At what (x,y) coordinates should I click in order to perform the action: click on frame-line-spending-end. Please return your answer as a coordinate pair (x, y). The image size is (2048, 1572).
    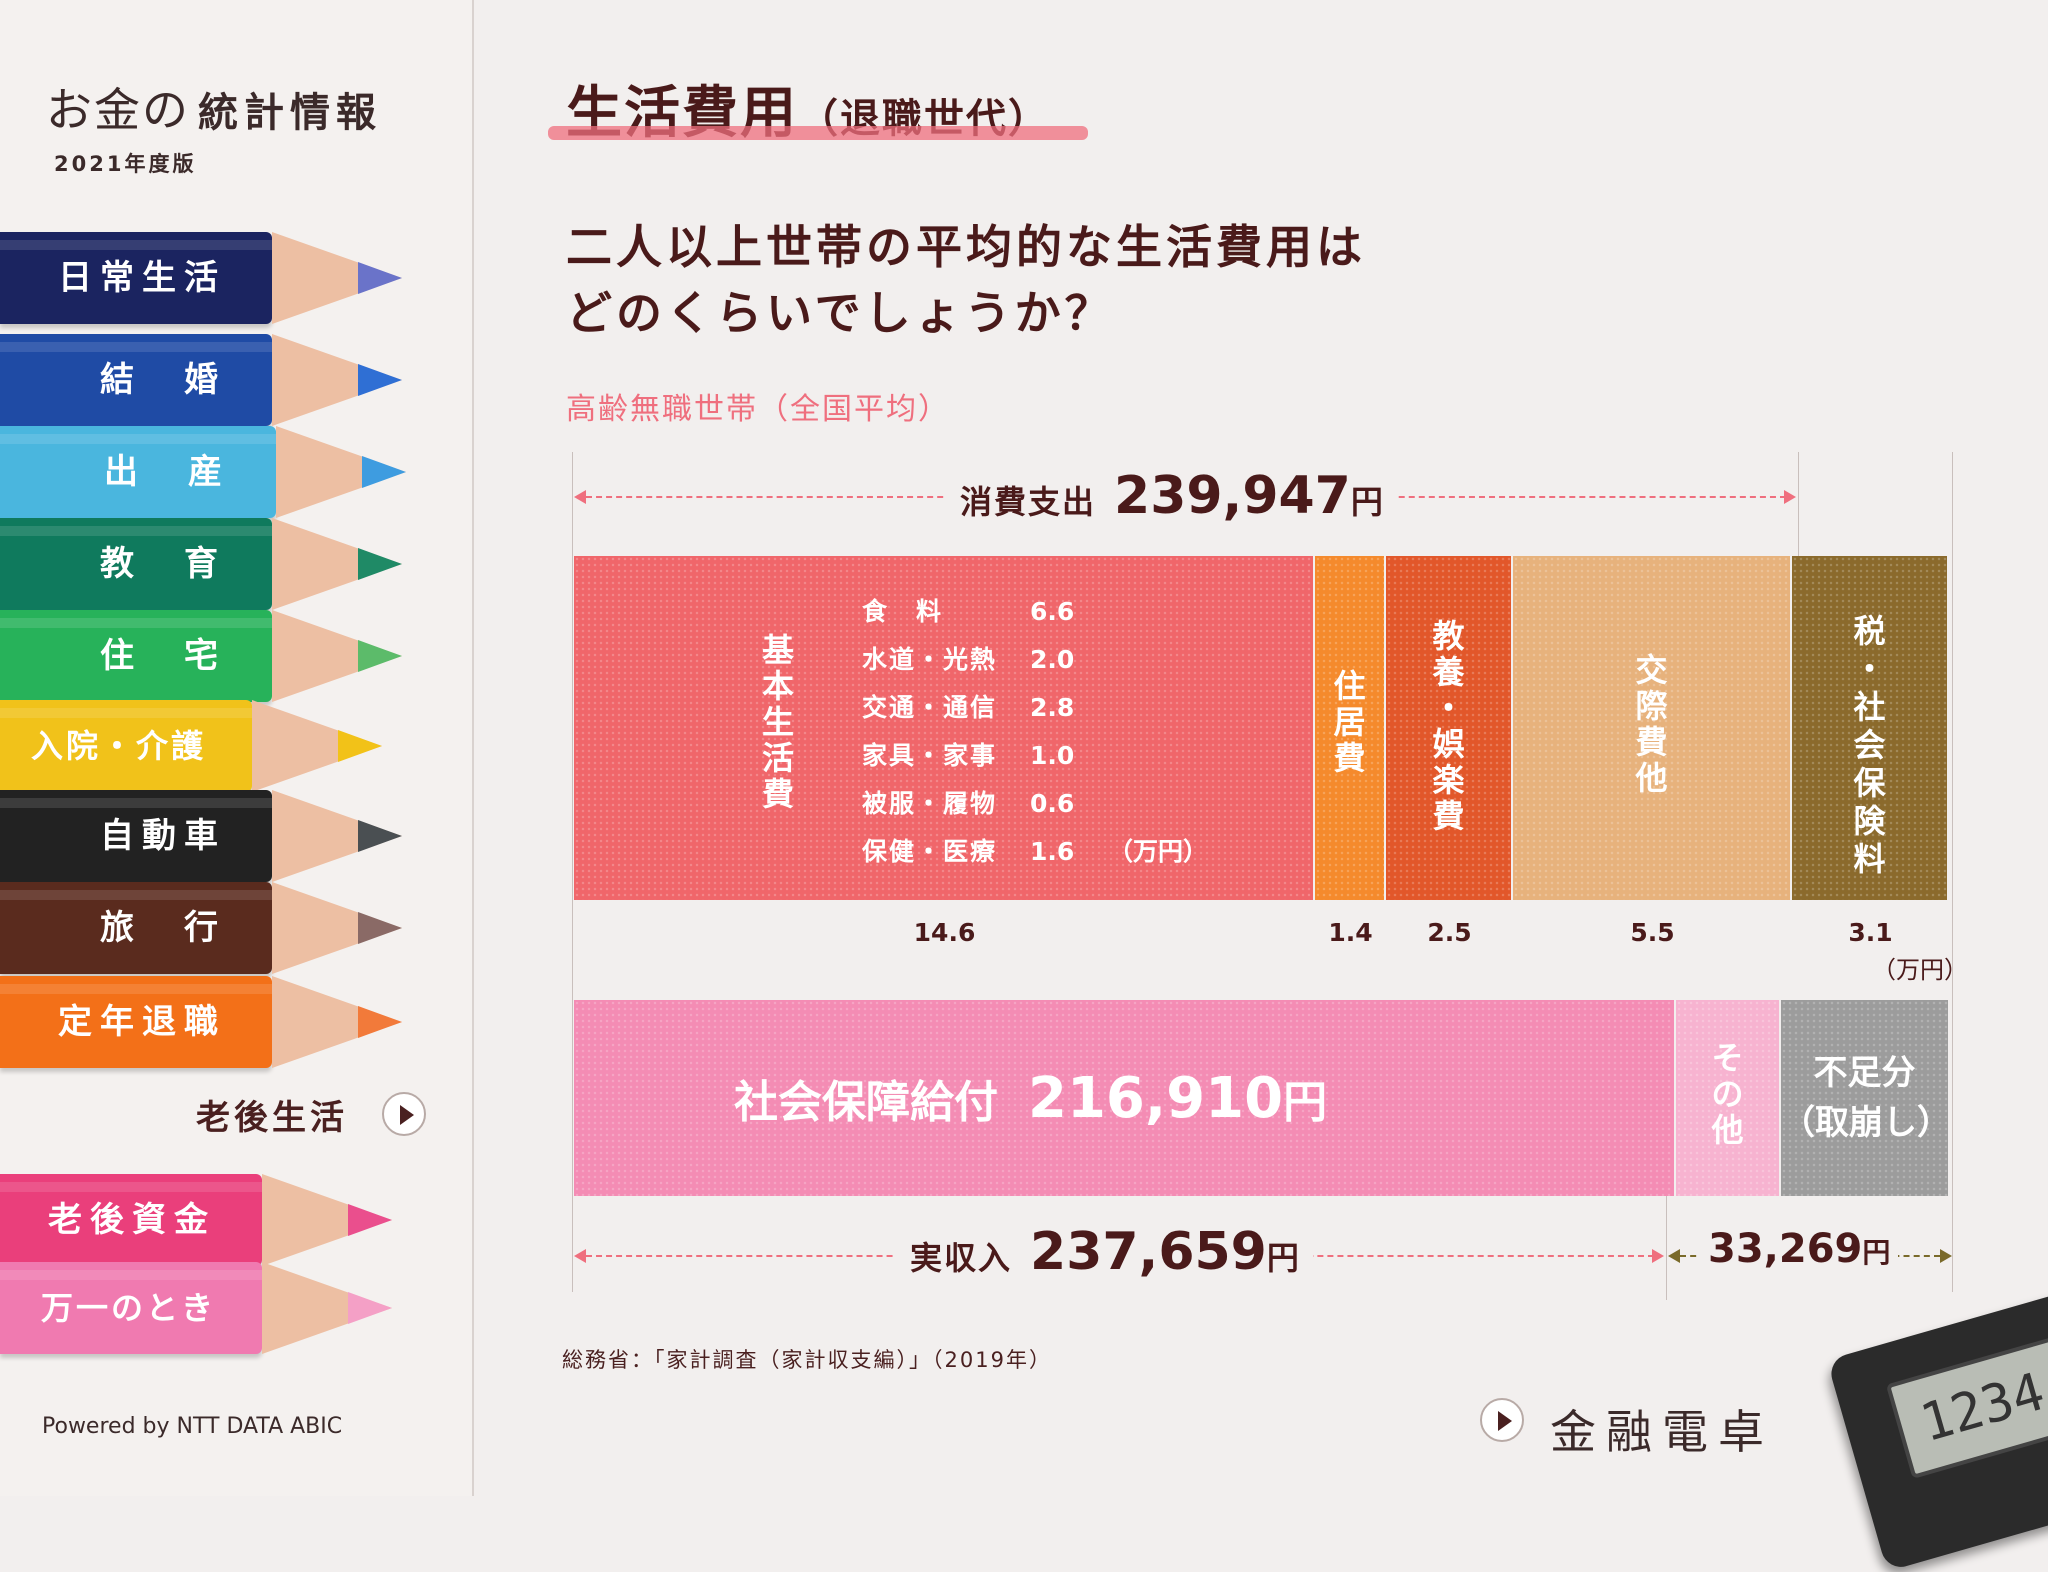
    Looking at the image, I should click on (1798, 504).